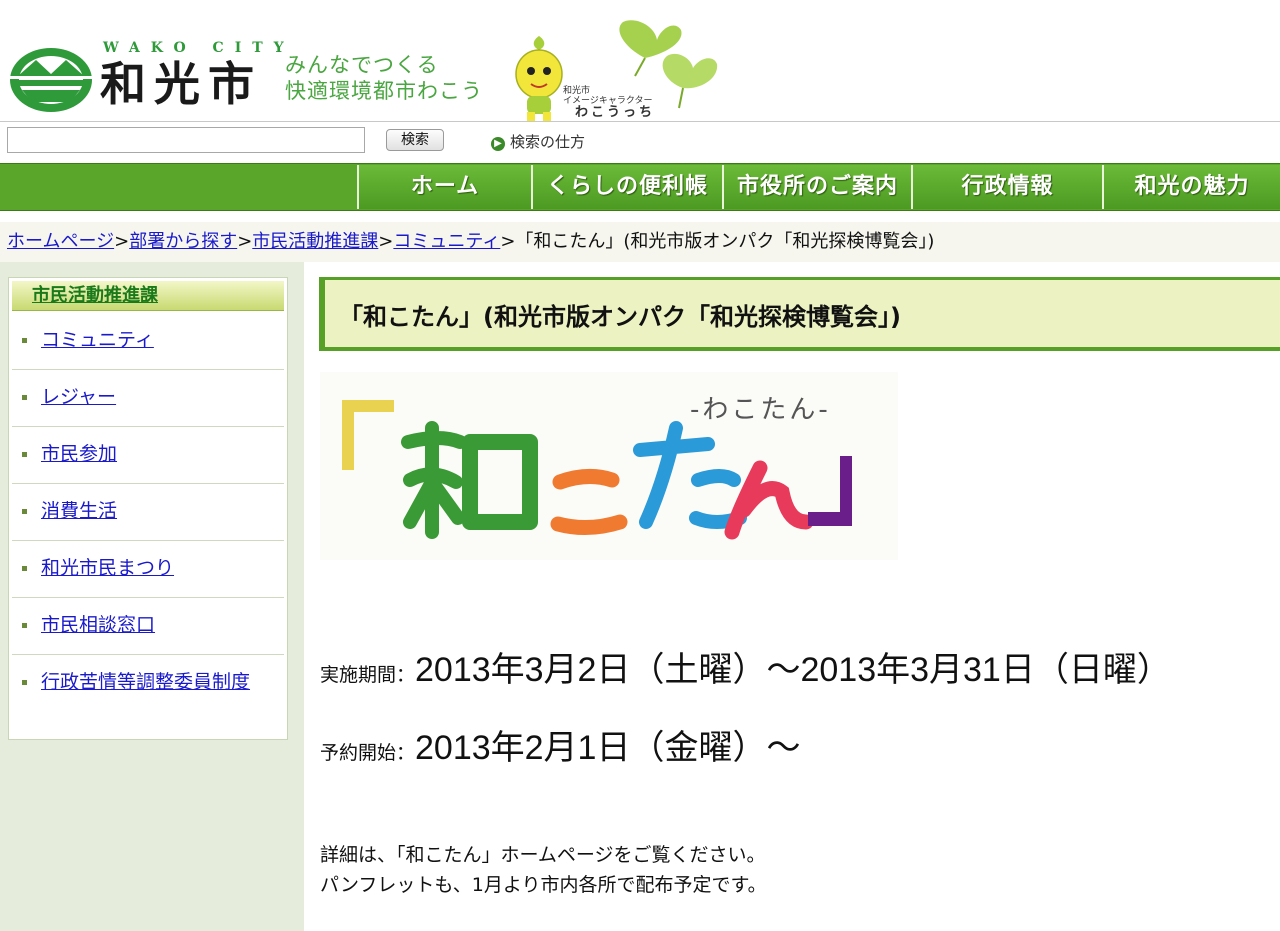 This screenshot has width=1280, height=931. I want to click on sidebar-item-participation: 市民参加, so click(148, 455).